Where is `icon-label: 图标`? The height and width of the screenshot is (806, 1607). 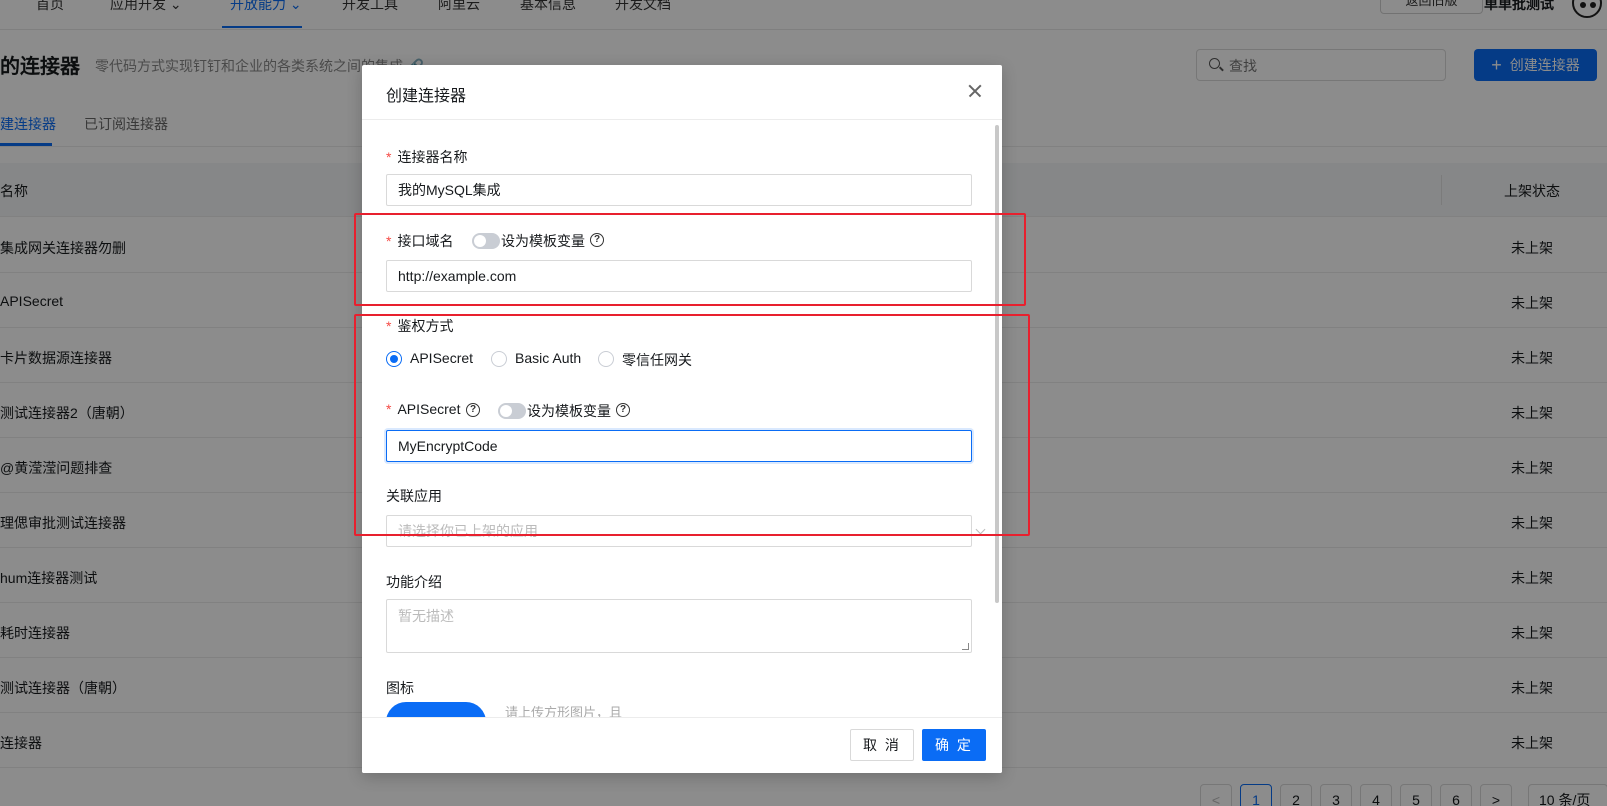 icon-label: 图标 is located at coordinates (400, 688).